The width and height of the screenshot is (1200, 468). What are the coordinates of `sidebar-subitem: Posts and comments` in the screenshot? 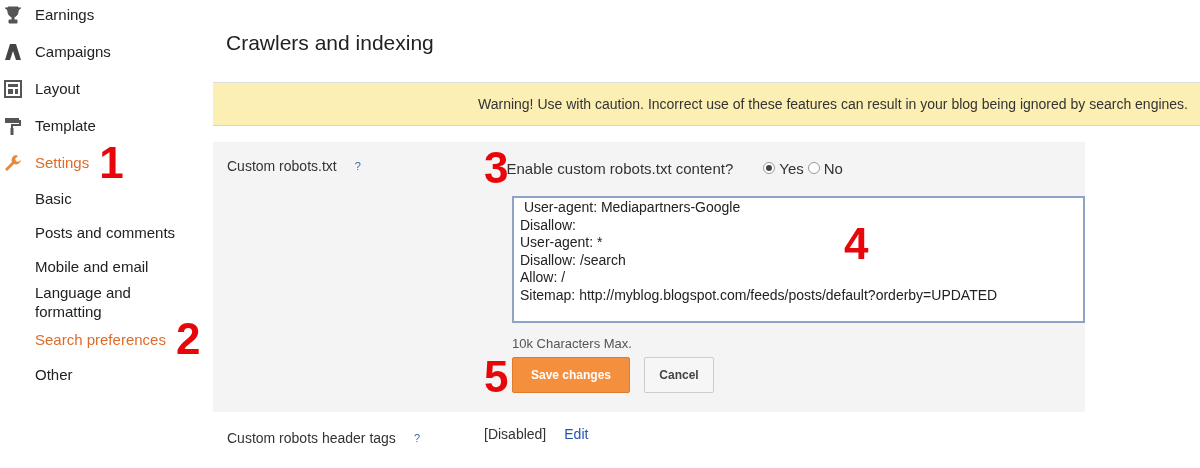 It's located at (105, 232).